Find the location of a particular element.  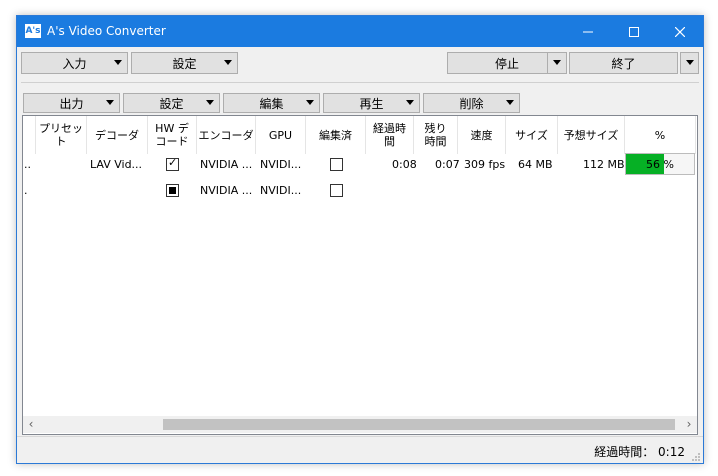

exit-options-button is located at coordinates (689, 63).